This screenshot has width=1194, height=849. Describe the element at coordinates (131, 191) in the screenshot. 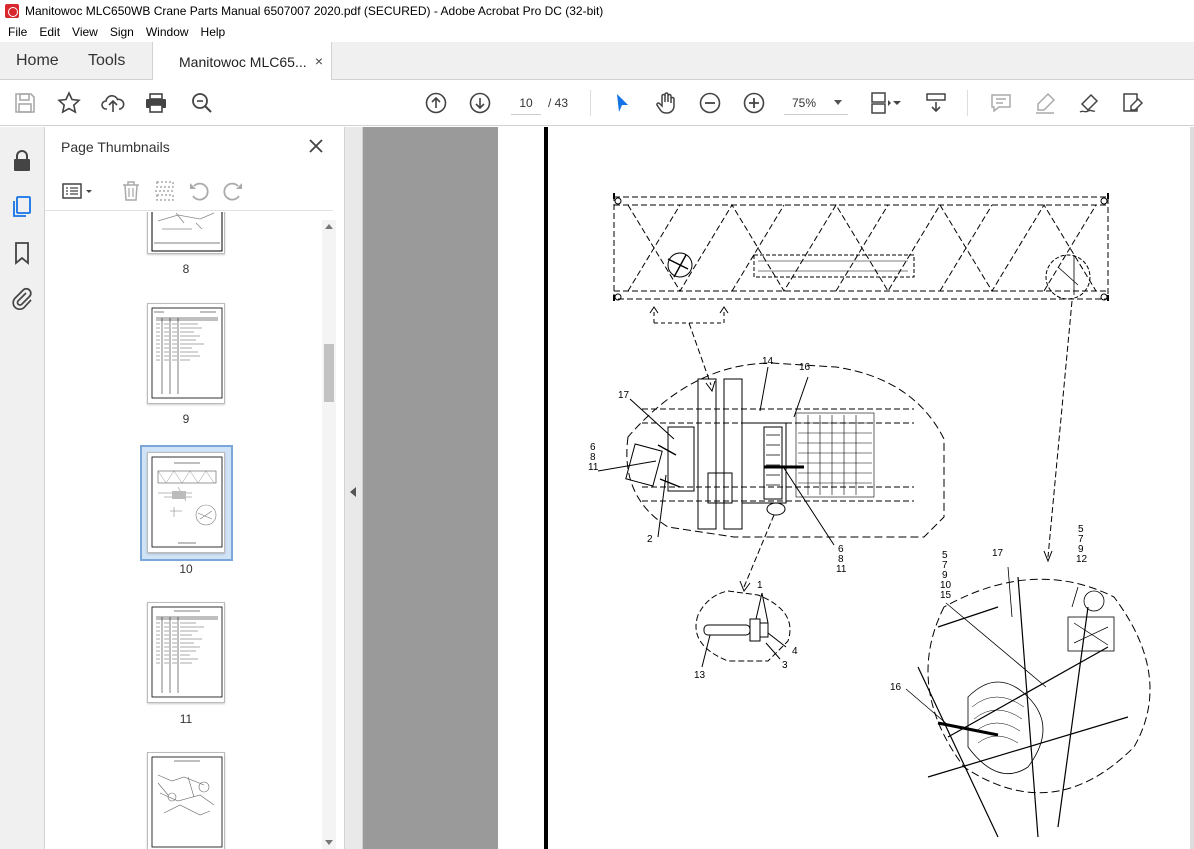

I see `delete-page-icon` at that location.